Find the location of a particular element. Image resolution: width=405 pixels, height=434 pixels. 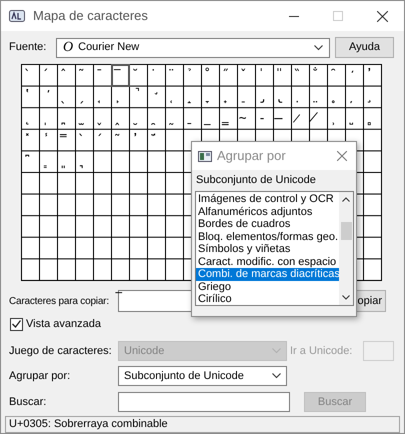

copy-label: Caracteres para copiar: is located at coordinates (59, 301).